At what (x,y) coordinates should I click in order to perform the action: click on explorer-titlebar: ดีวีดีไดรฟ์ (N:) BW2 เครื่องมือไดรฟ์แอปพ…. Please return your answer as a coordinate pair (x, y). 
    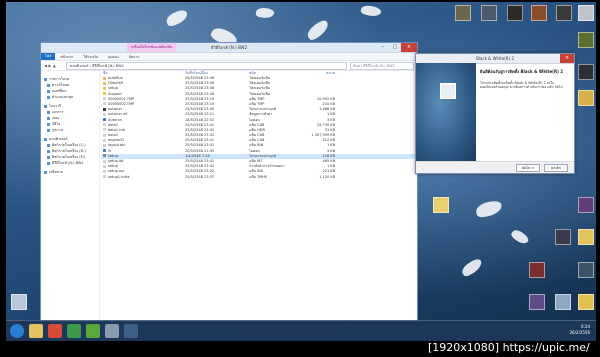
    Looking at the image, I should click on (229, 48).